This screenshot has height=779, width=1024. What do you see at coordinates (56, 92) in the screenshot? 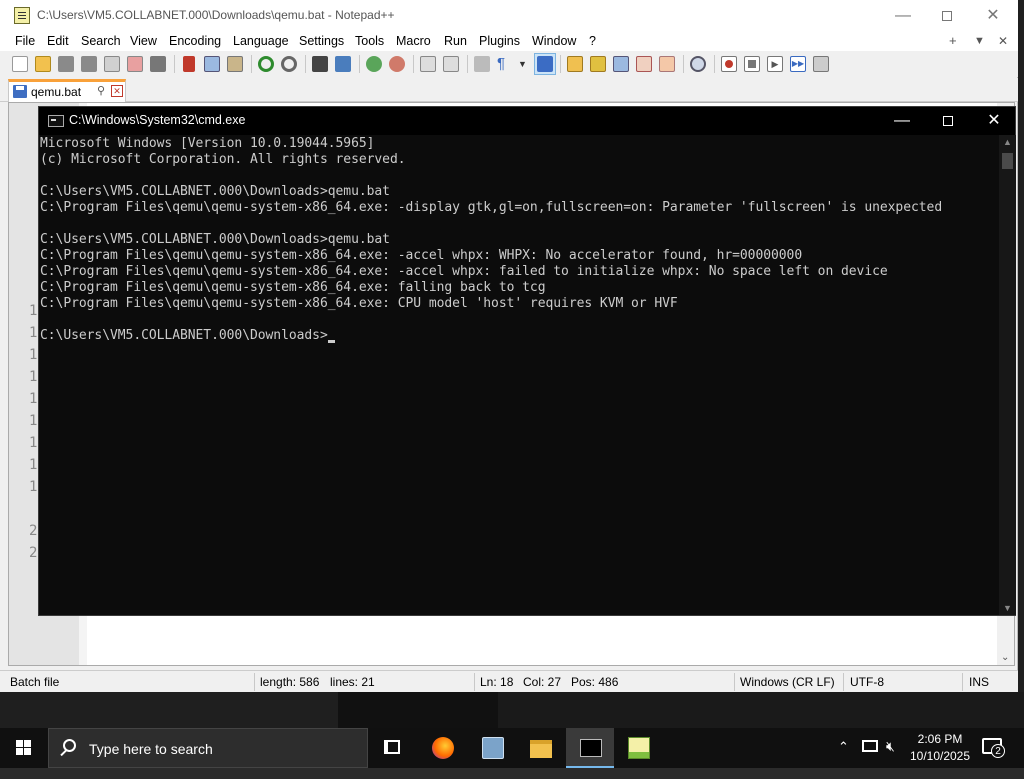
I see `tab-label: qemu.bat` at bounding box center [56, 92].